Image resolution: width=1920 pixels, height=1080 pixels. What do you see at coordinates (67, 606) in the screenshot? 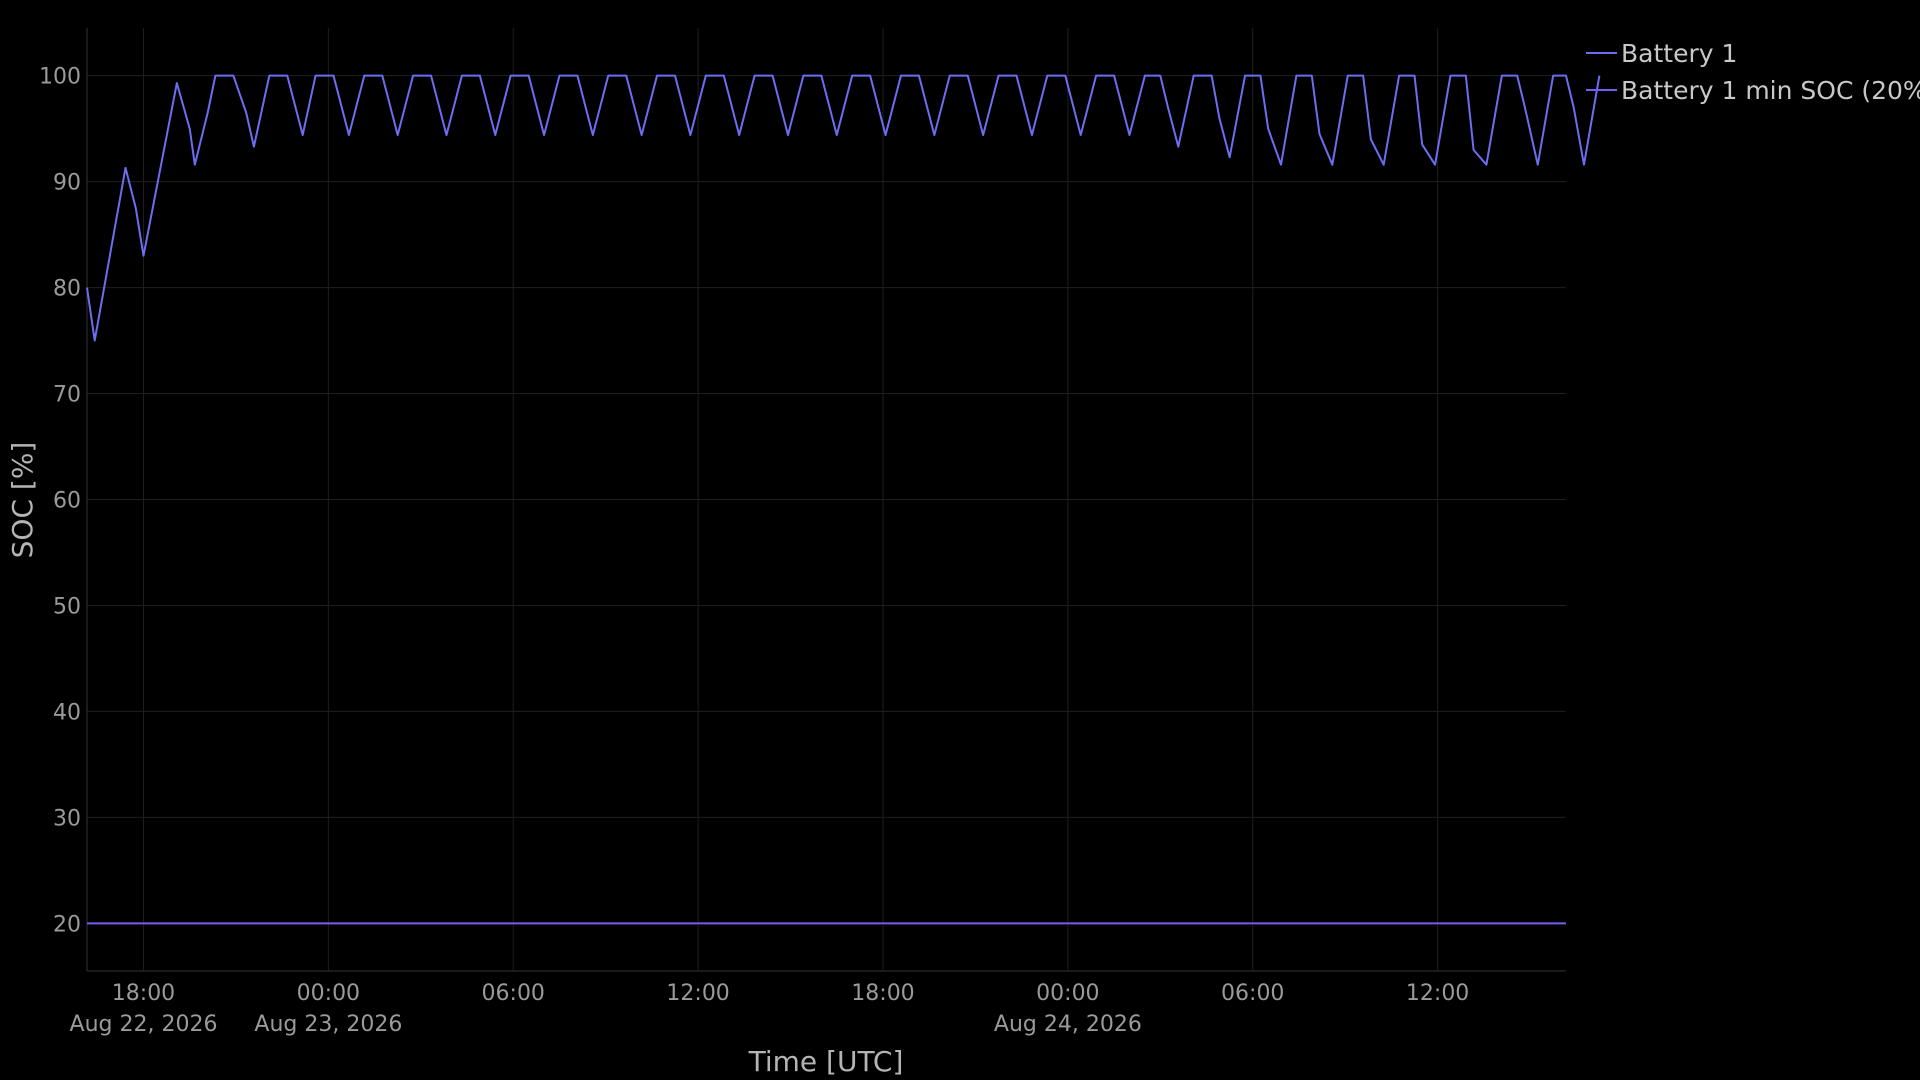
I see `y-tick-label: 50` at bounding box center [67, 606].